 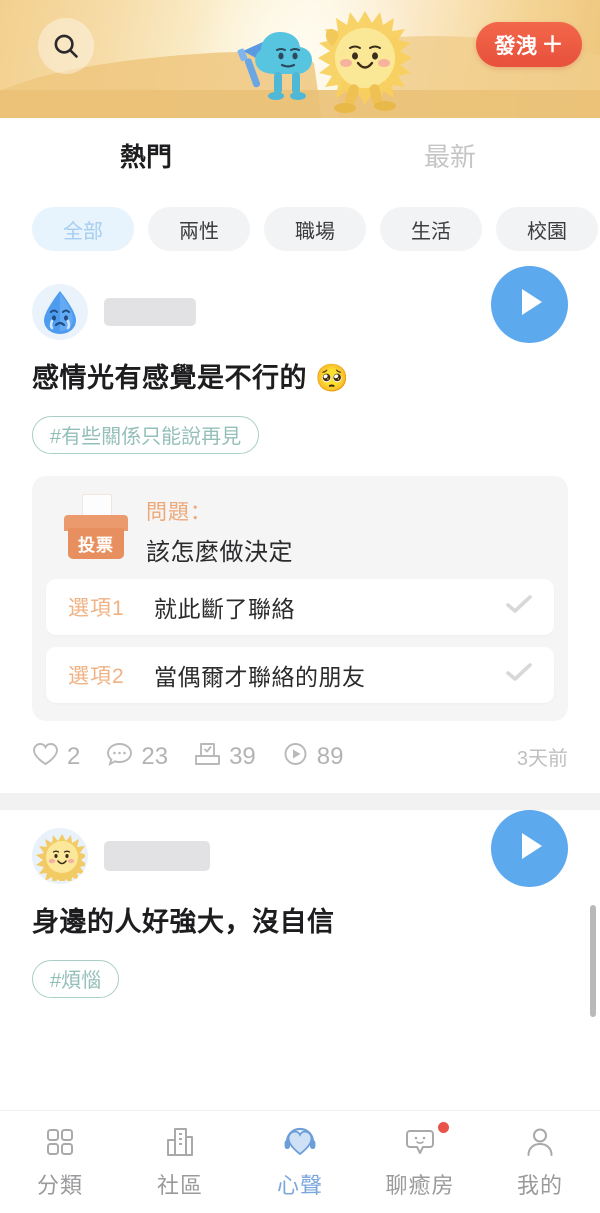 What do you see at coordinates (180, 1162) in the screenshot?
I see `nav-item-community: 社區` at bounding box center [180, 1162].